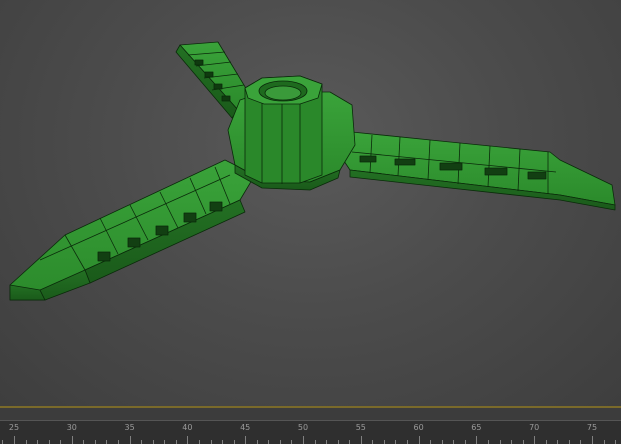 The height and width of the screenshot is (444, 621). Describe the element at coordinates (534, 427) in the screenshot. I see `timeline-tick-label: 70` at that location.